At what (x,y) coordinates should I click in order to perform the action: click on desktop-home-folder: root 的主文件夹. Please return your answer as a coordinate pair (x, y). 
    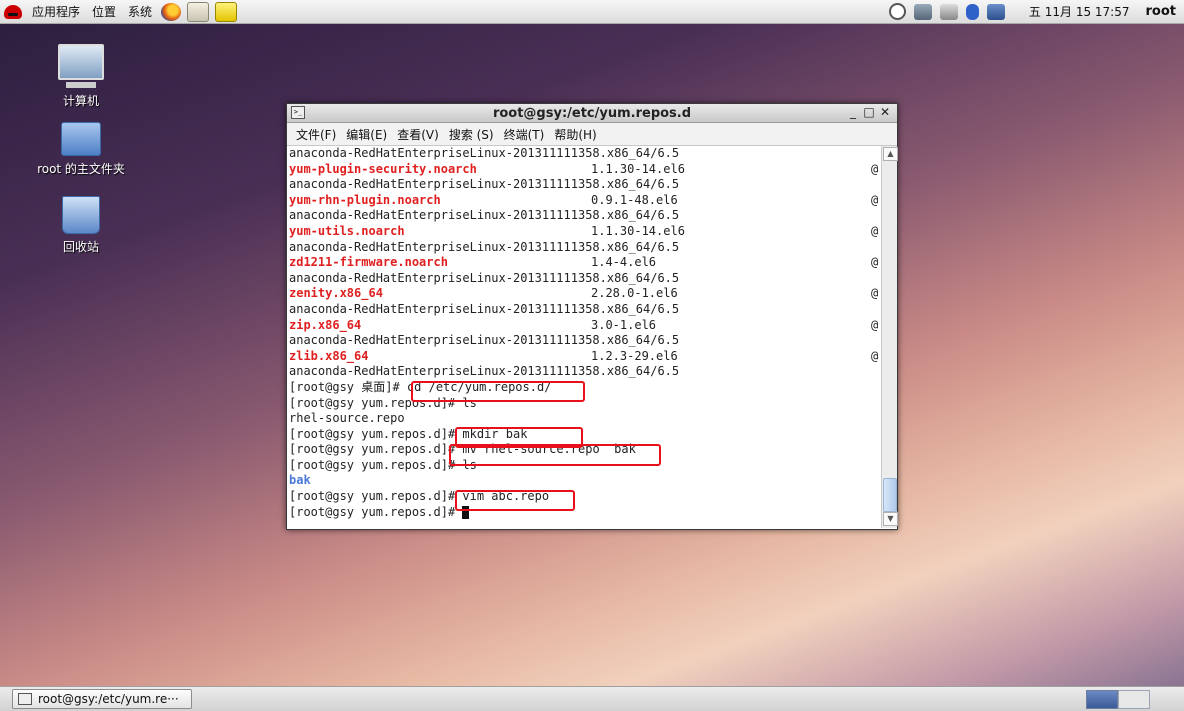
    Looking at the image, I should click on (81, 149).